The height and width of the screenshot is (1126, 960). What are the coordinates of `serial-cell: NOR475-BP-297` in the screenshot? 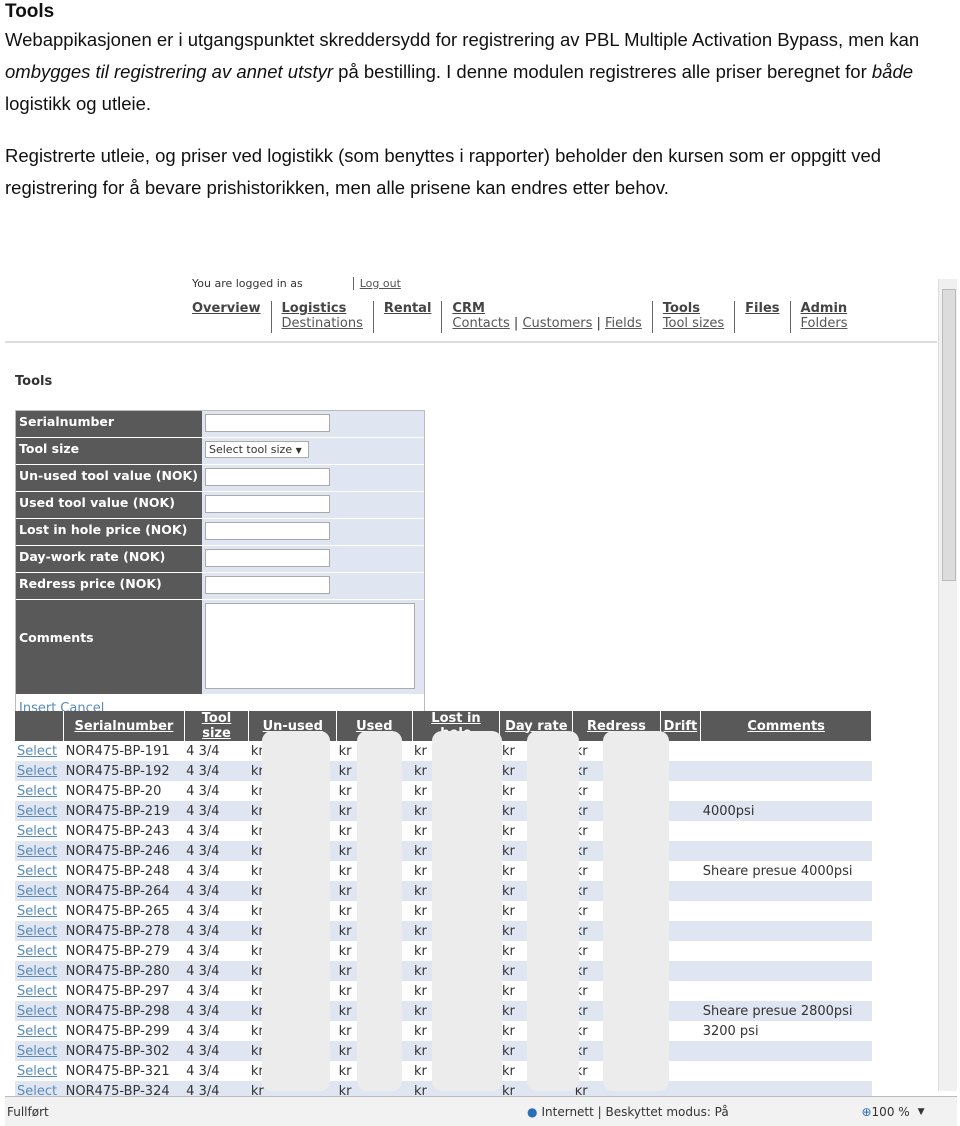 It's located at (117, 991).